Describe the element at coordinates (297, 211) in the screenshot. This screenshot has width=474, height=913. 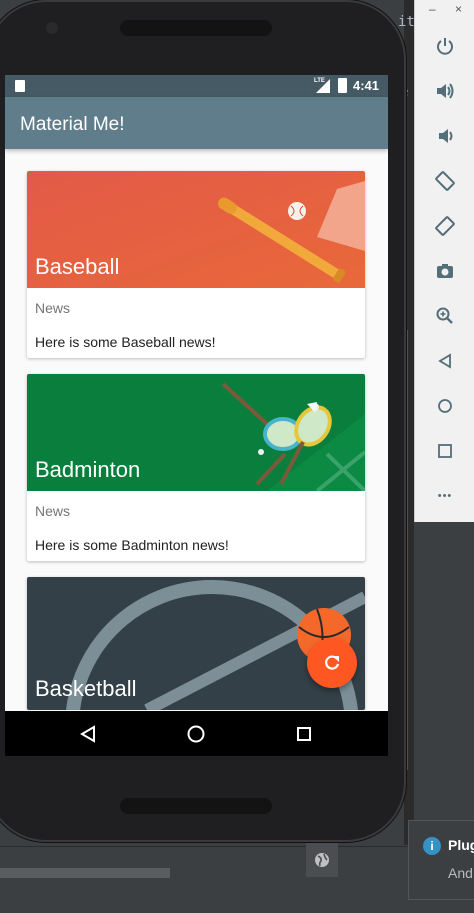
I see `ball-shape` at that location.